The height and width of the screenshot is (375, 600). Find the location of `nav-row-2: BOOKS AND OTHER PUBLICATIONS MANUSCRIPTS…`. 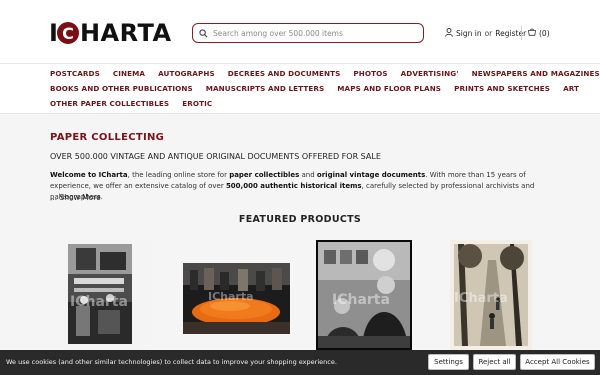

nav-row-2: BOOKS AND OTHER PUBLICATIONS MANUSCRIPTS… is located at coordinates (321, 88).